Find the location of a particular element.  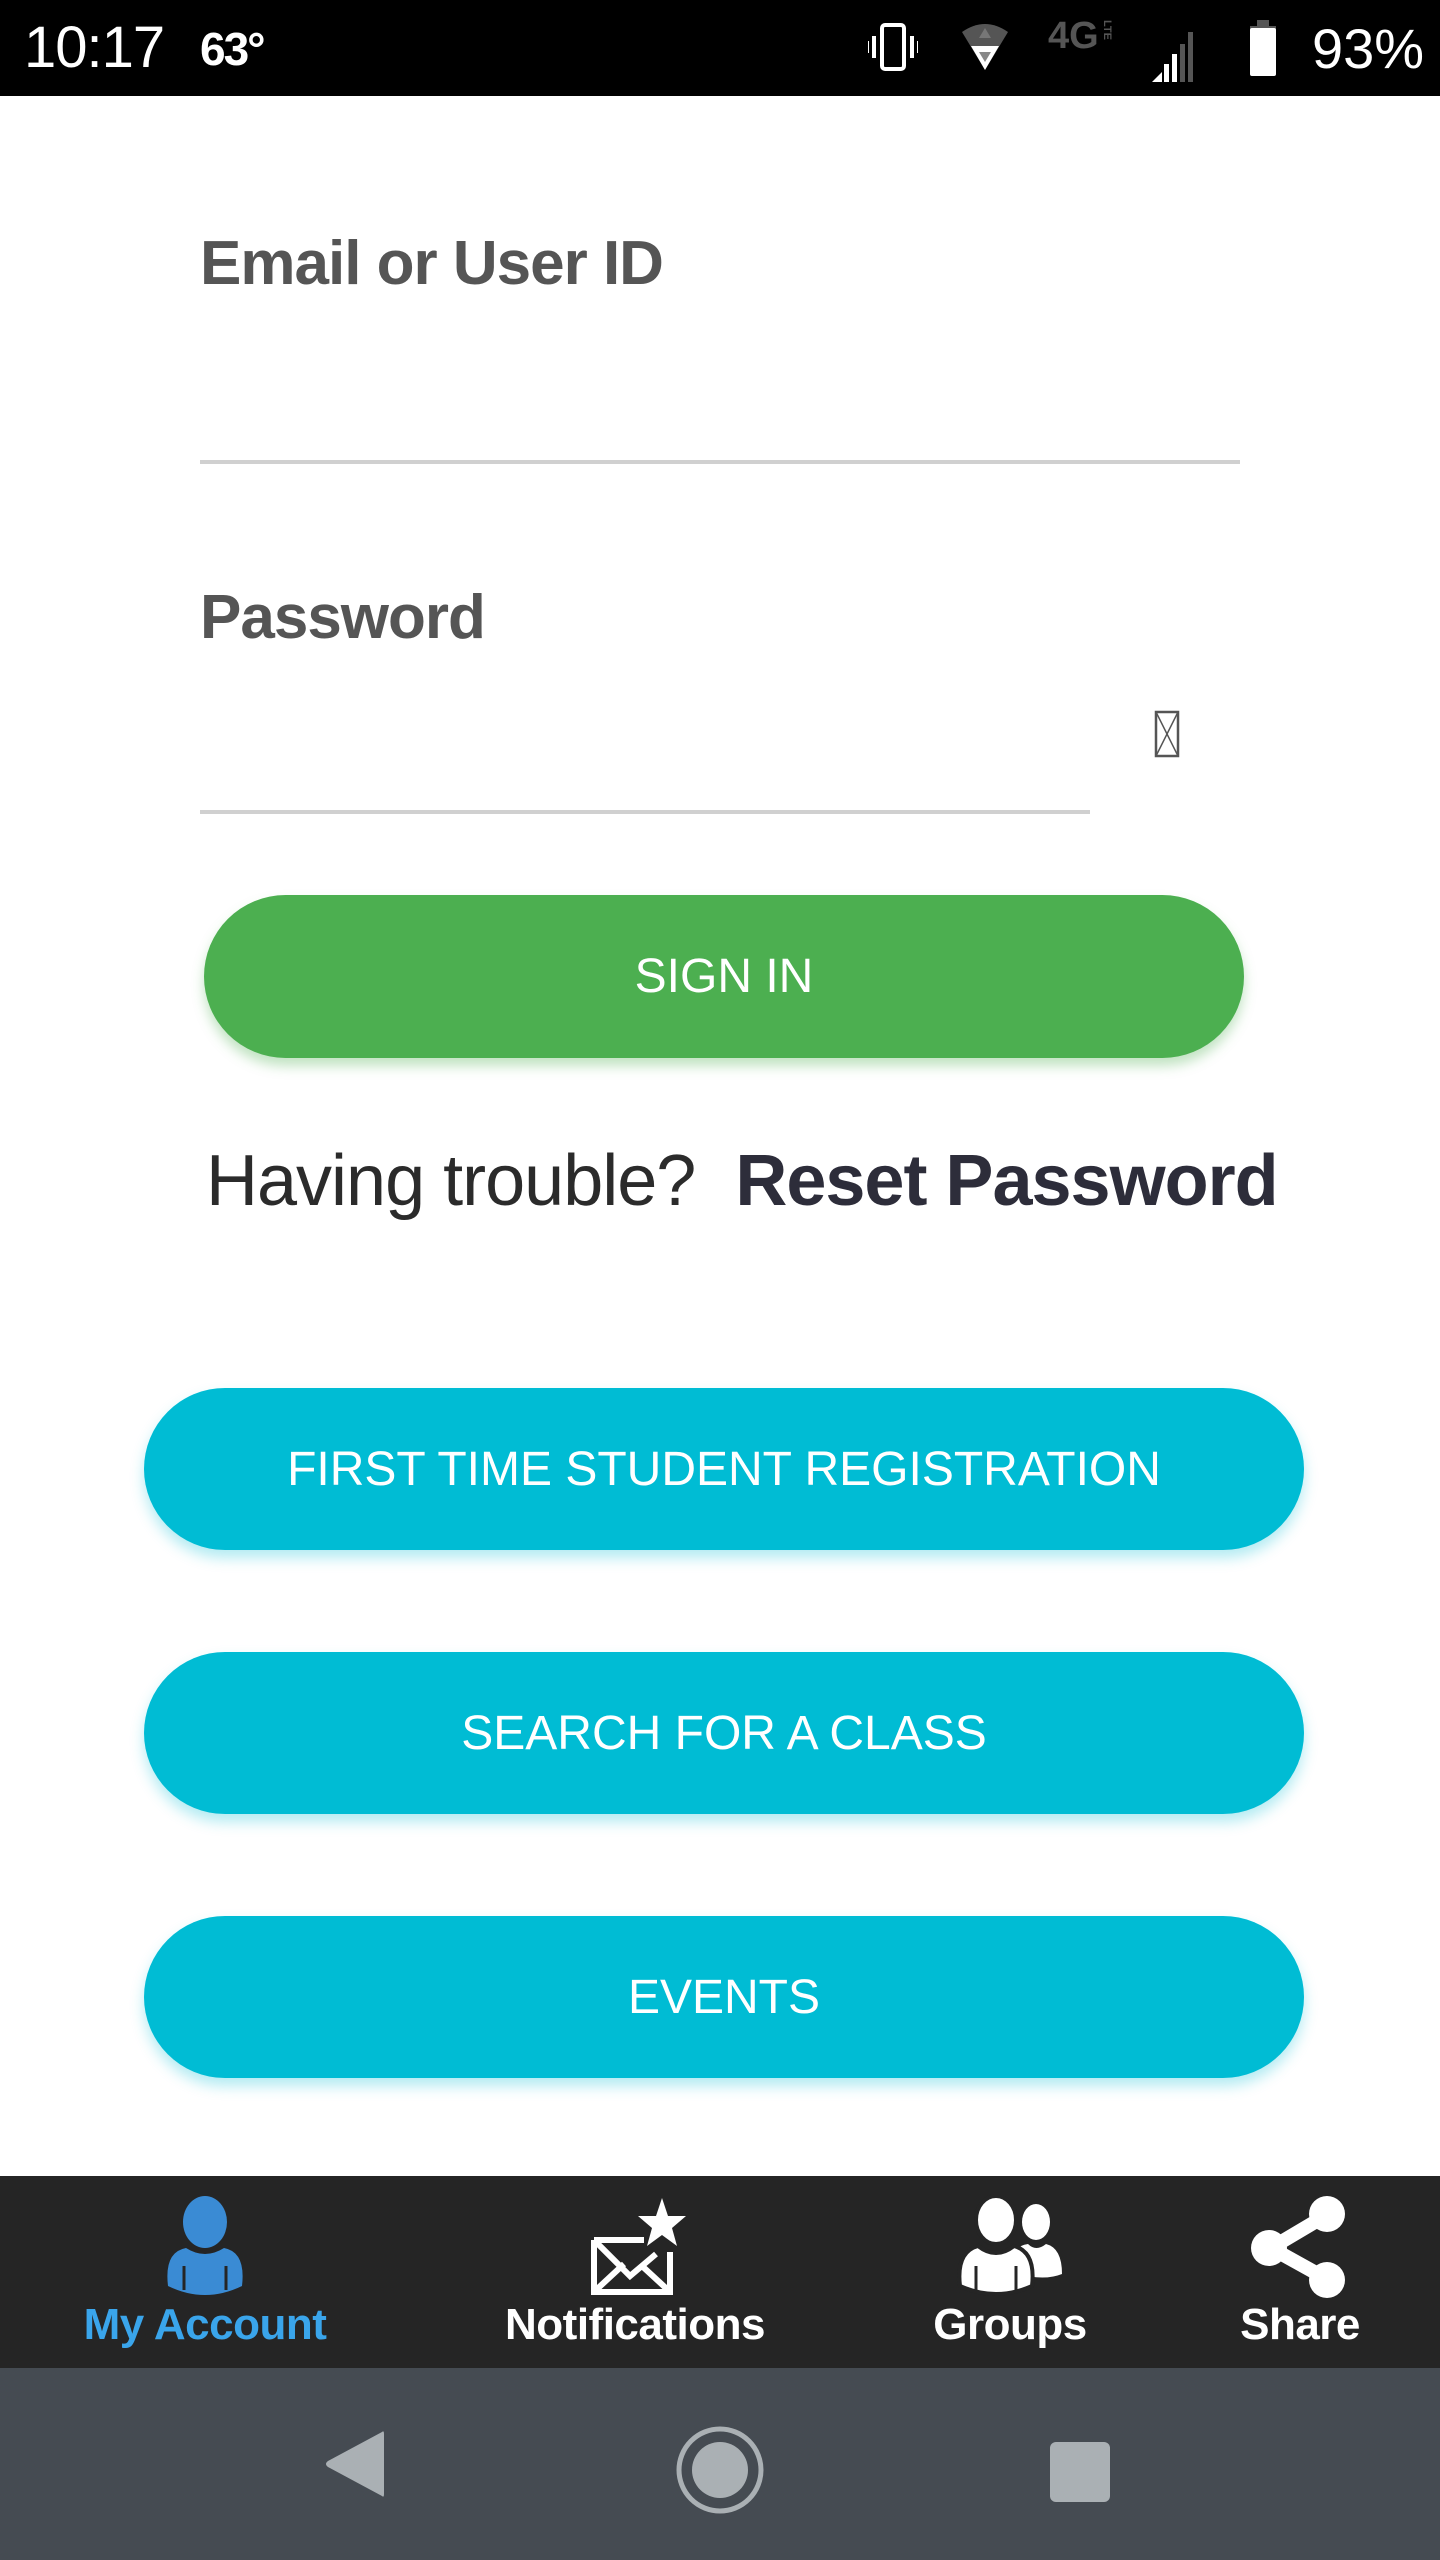

tab-share: Share is located at coordinates (1300, 2272).